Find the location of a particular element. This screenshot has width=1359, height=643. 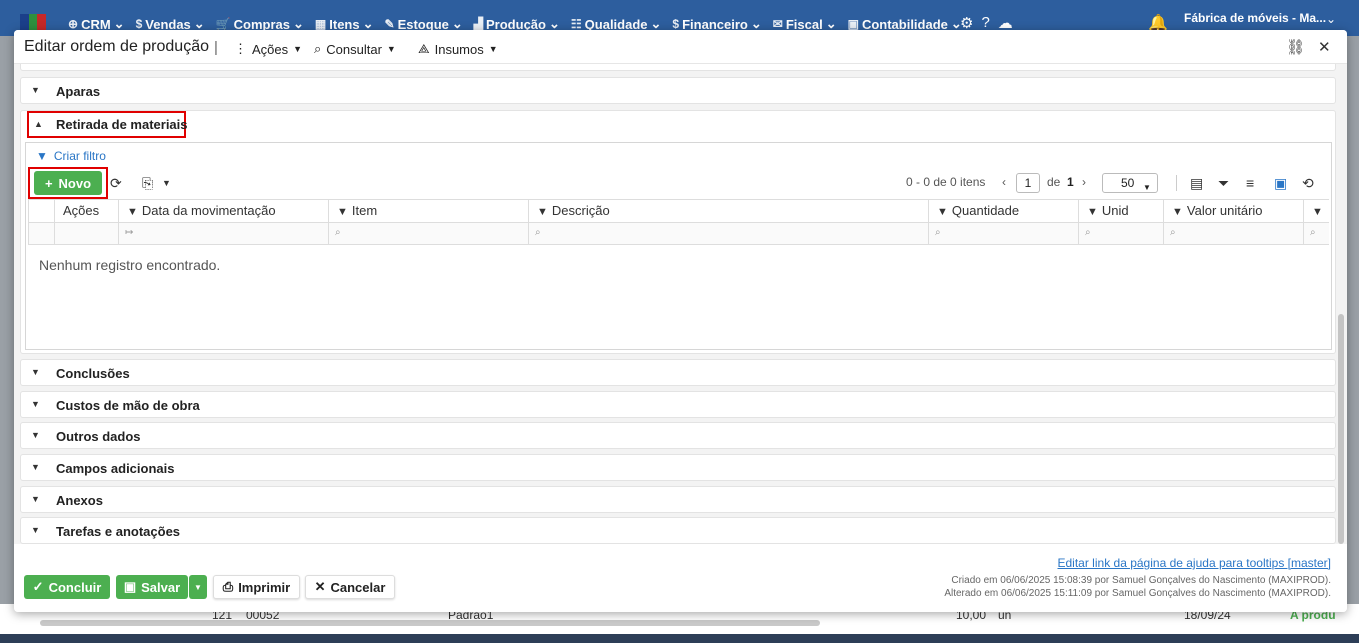

new-button-label: Novo is located at coordinates (75, 183).